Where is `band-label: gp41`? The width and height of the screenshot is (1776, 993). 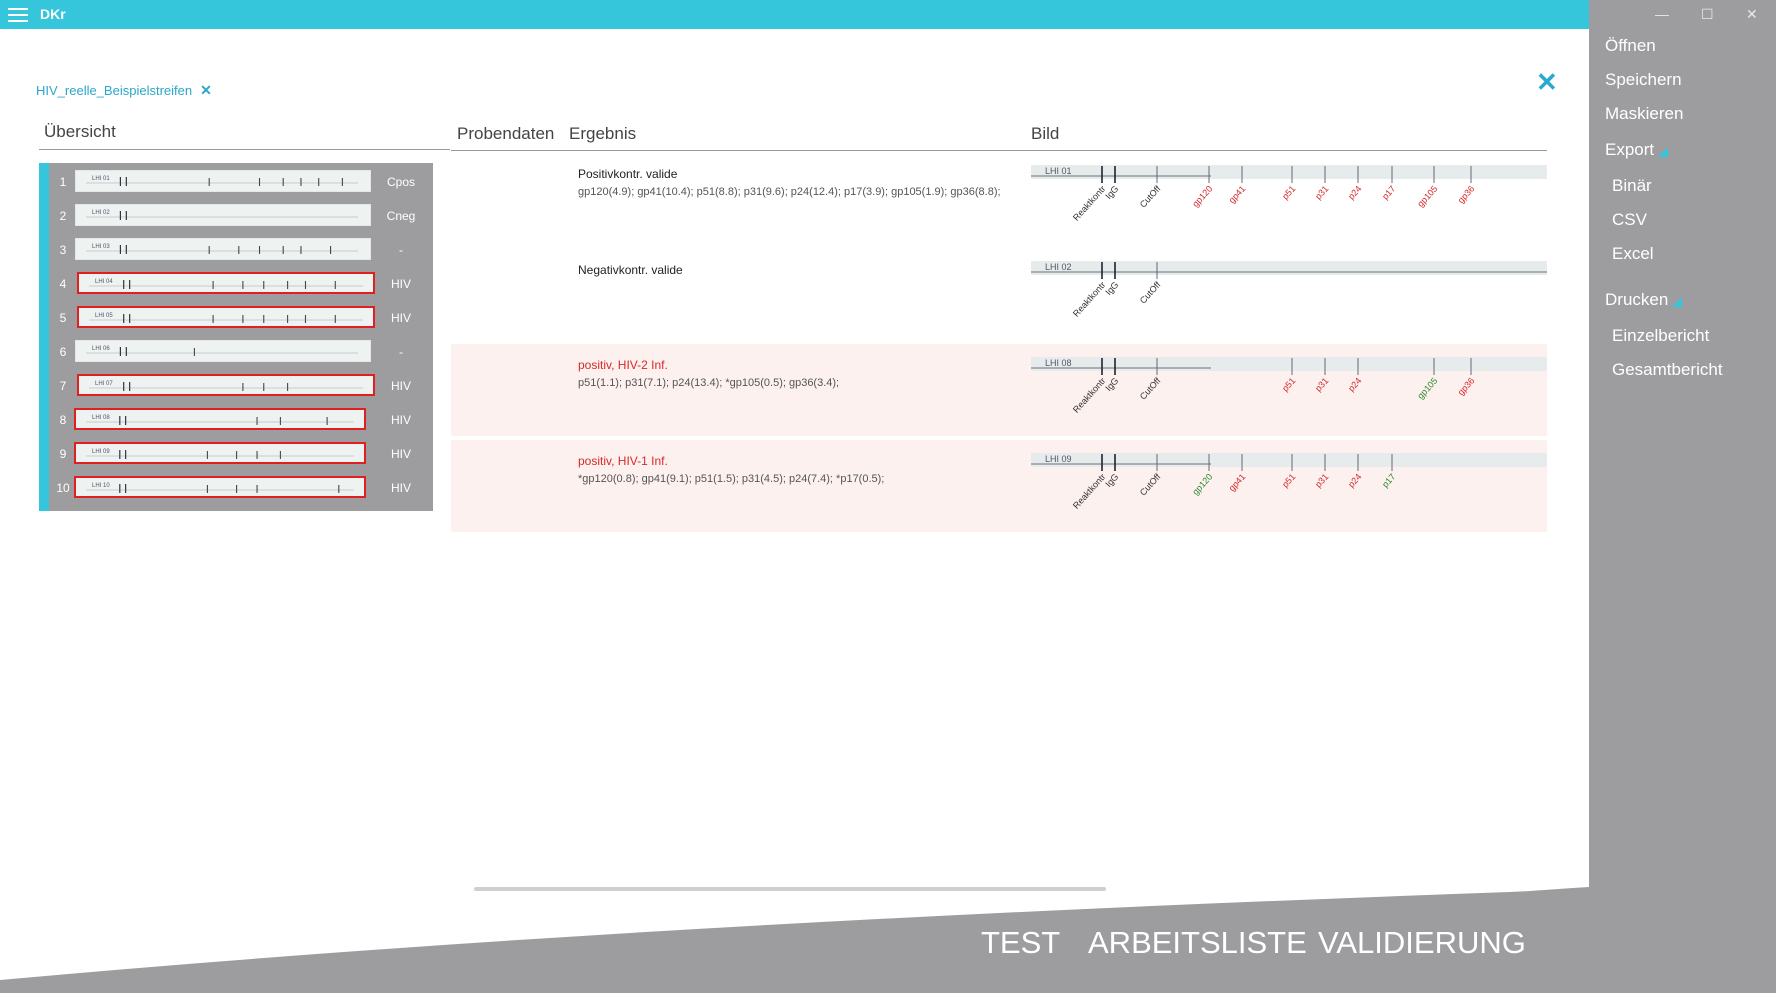 band-label: gp41 is located at coordinates (1237, 483).